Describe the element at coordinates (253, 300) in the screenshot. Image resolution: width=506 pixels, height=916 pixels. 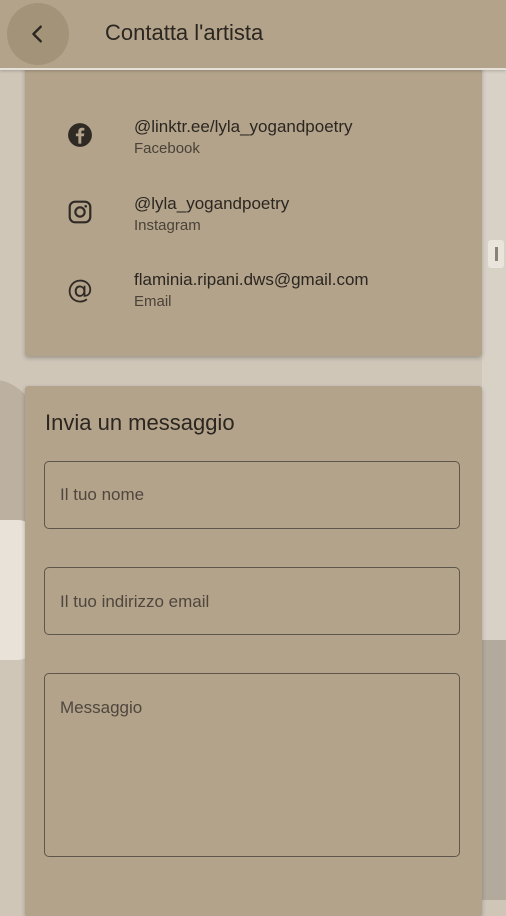
I see `contact-email: @ flaminia.ripani.dws@gmail.com Email` at that location.